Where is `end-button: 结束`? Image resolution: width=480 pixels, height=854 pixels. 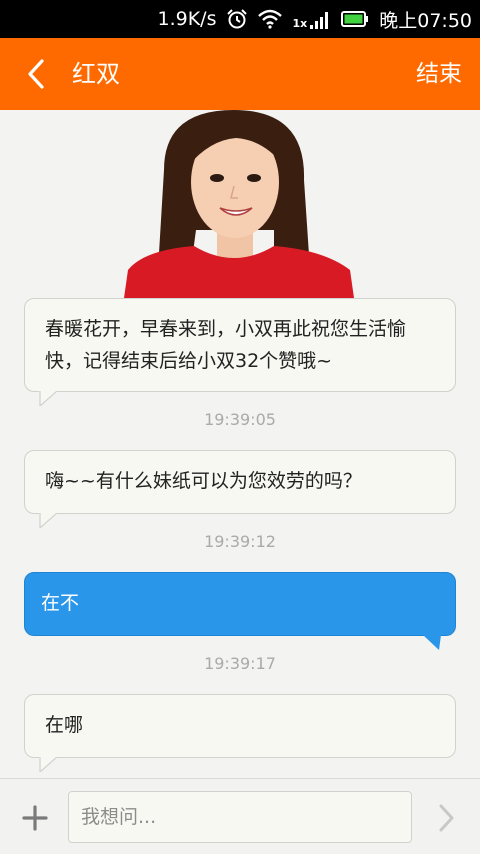
end-button: 结束 is located at coordinates (439, 74).